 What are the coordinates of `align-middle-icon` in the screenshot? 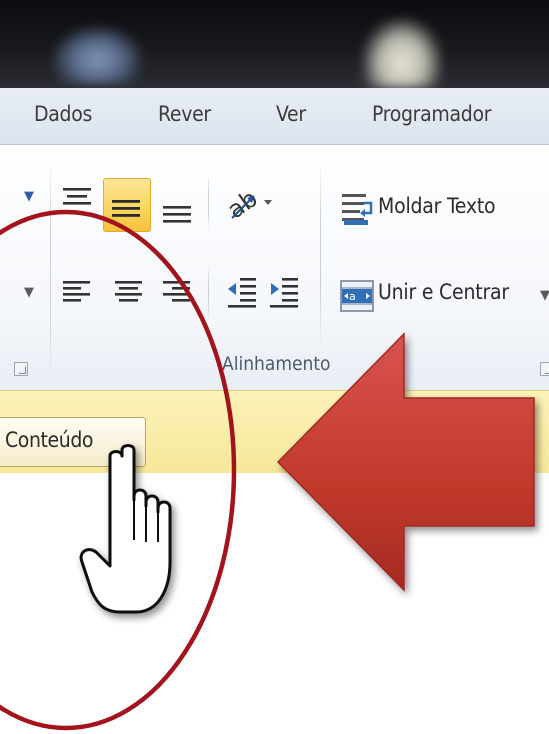 It's located at (126, 211).